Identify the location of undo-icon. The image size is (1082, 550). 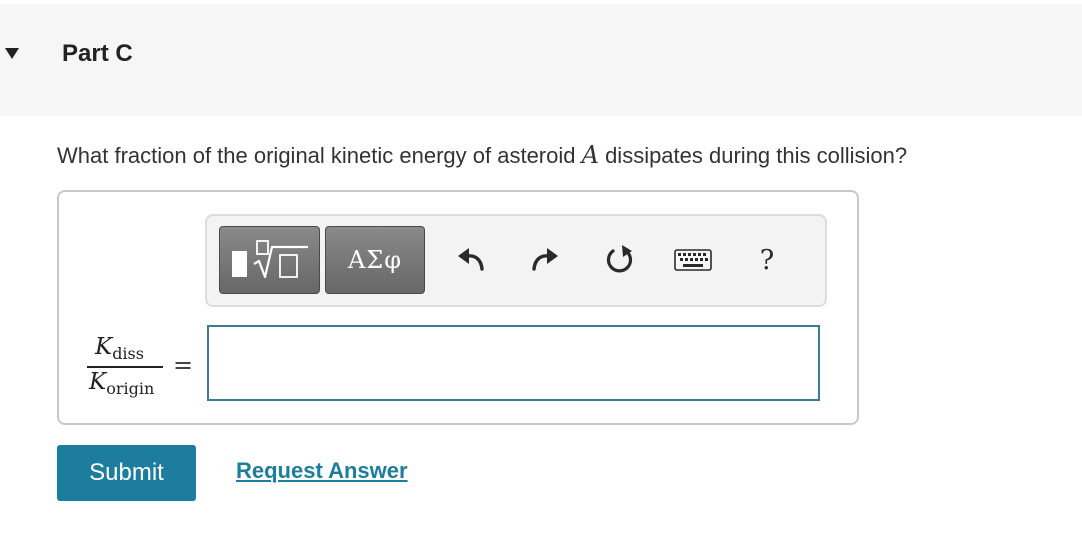
(471, 259).